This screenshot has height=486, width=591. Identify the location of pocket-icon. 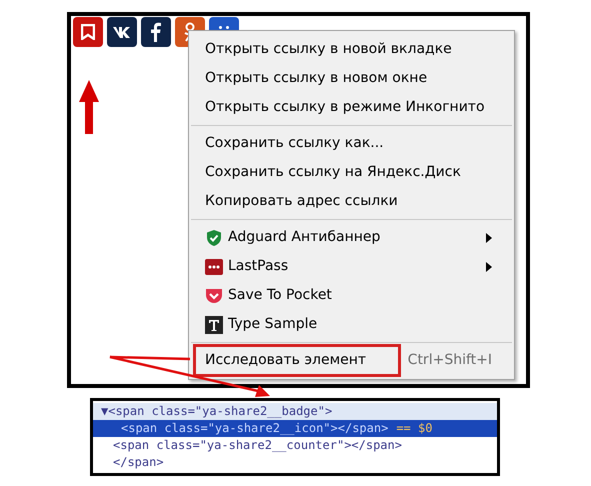
(214, 295).